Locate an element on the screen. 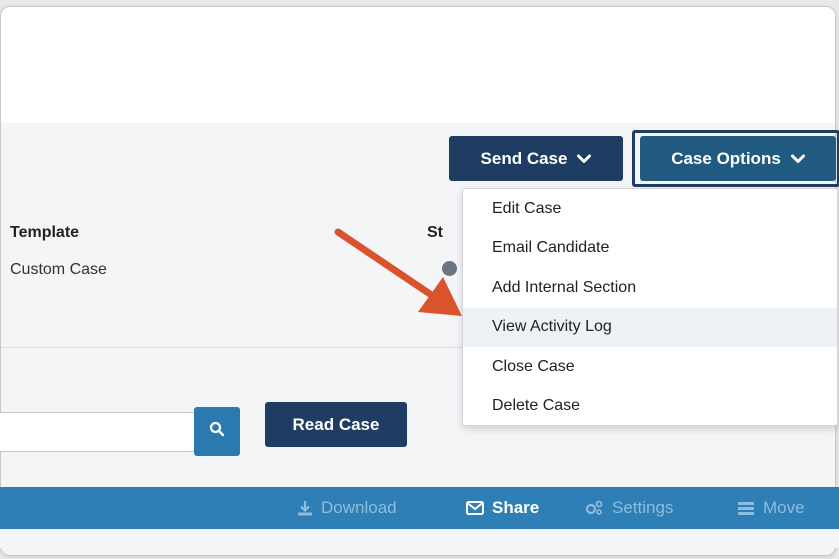 The height and width of the screenshot is (559, 839). search-input is located at coordinates (98, 432).